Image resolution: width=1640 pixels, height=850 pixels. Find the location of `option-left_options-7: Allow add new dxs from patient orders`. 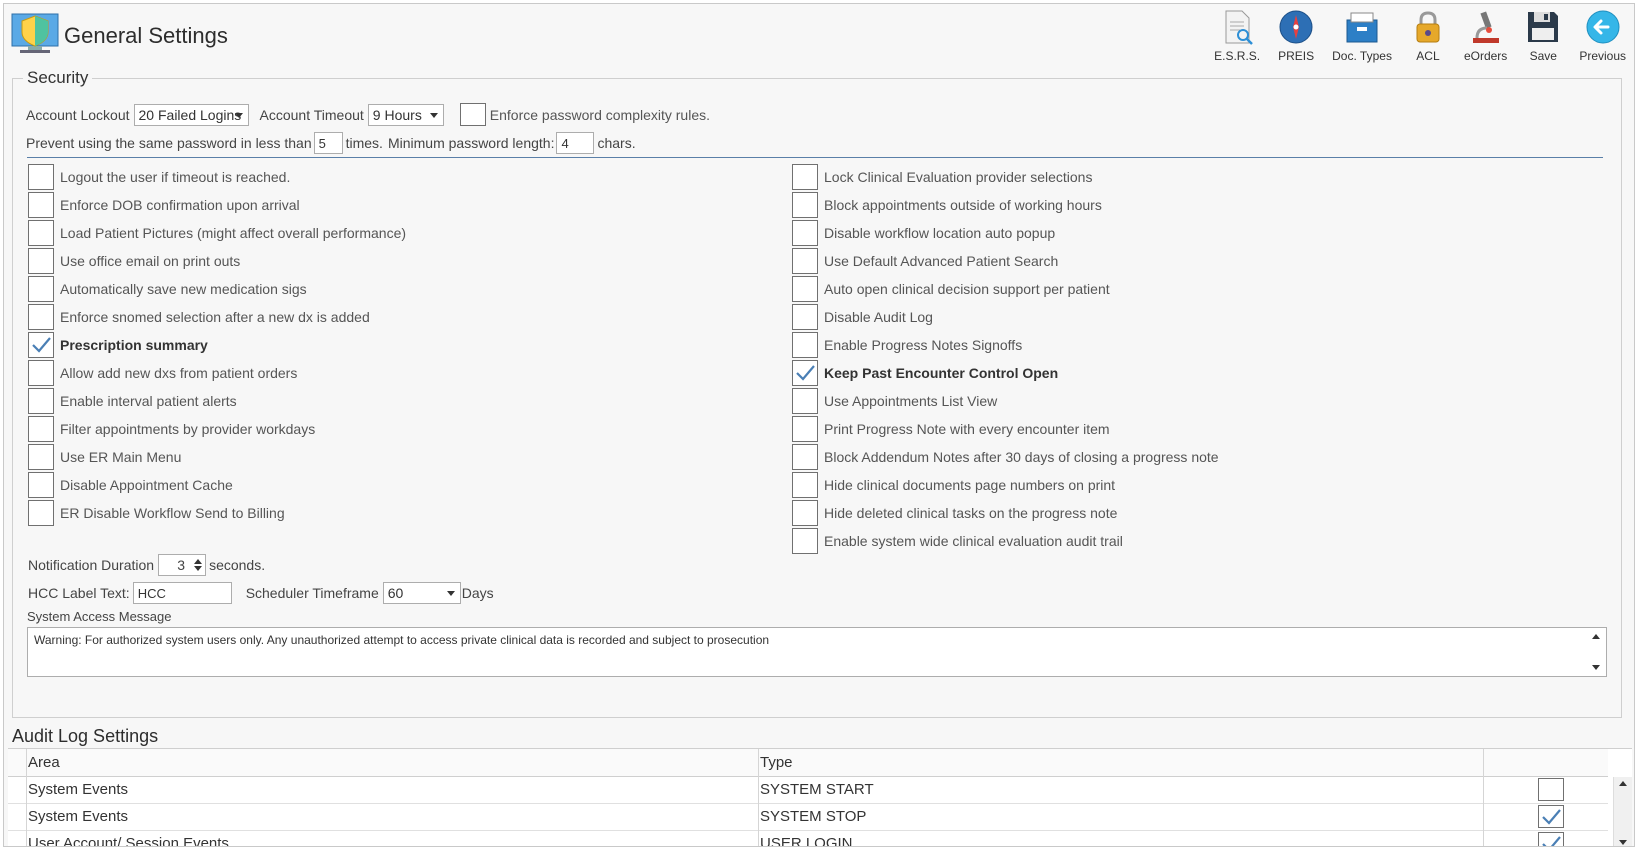

option-left_options-7: Allow add new dxs from patient orders is located at coordinates (162, 373).